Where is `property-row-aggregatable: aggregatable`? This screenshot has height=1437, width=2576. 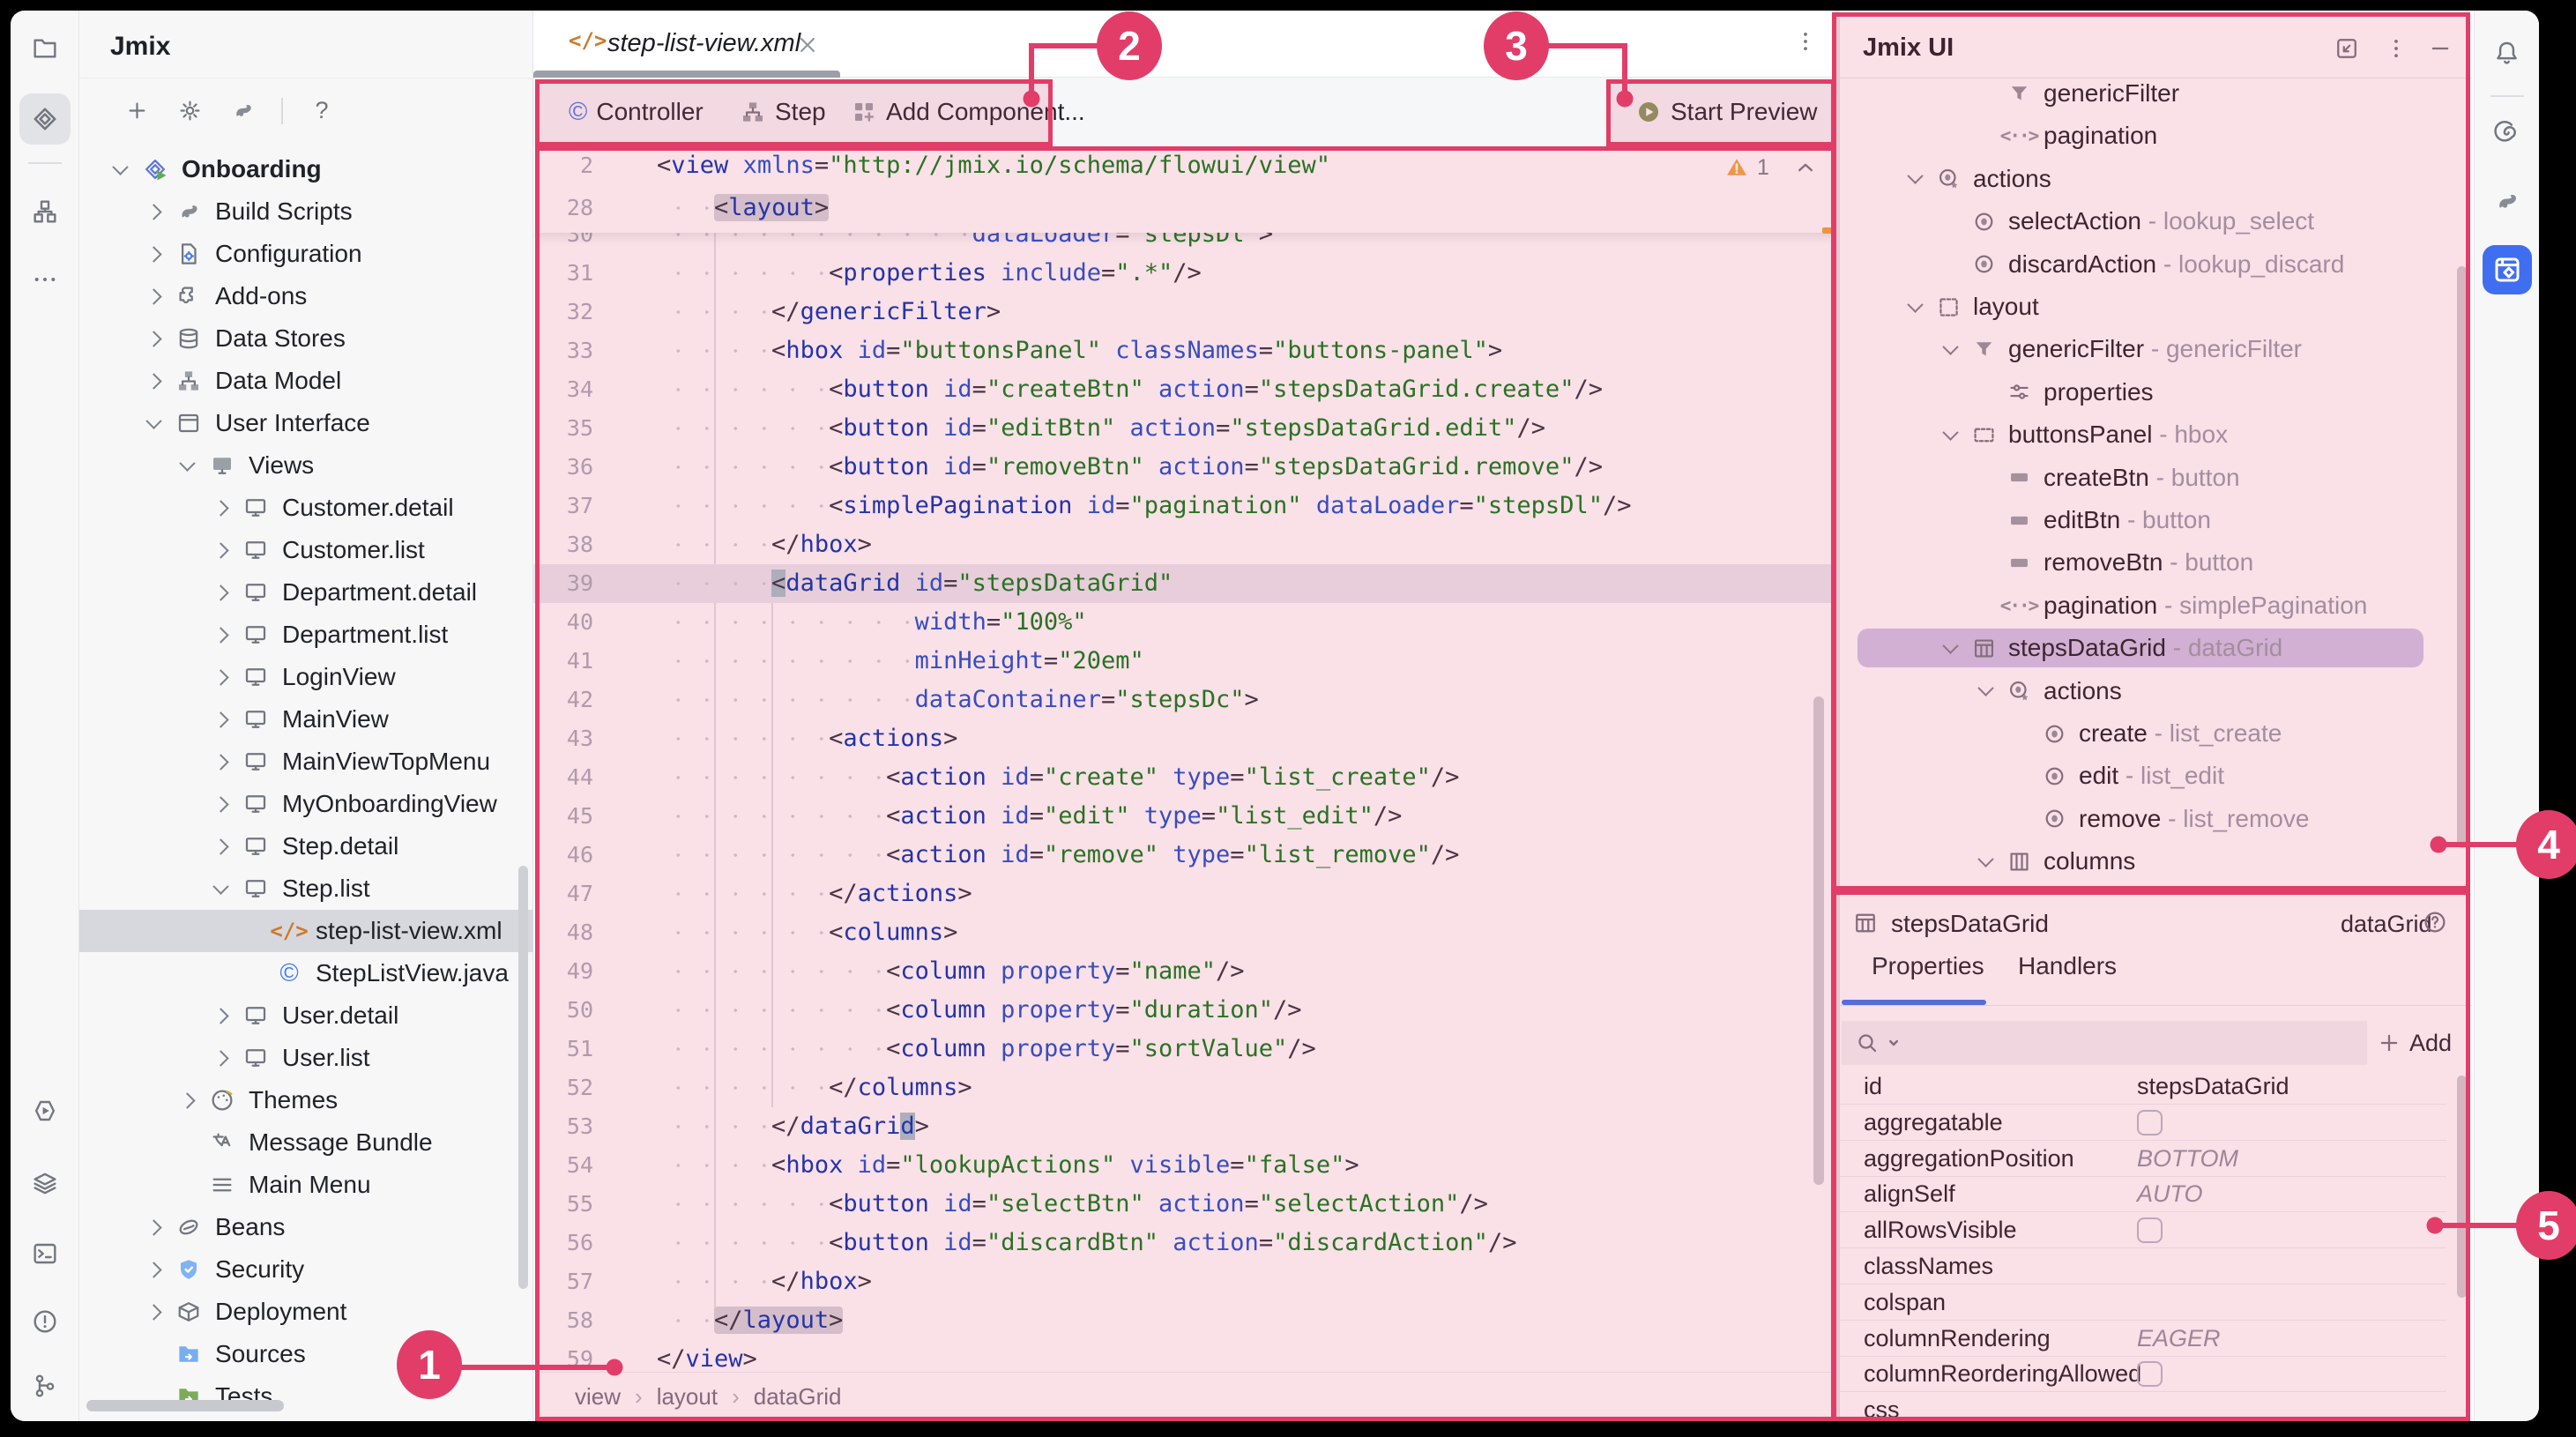
property-row-aggregatable: aggregatable is located at coordinates (2143, 1123).